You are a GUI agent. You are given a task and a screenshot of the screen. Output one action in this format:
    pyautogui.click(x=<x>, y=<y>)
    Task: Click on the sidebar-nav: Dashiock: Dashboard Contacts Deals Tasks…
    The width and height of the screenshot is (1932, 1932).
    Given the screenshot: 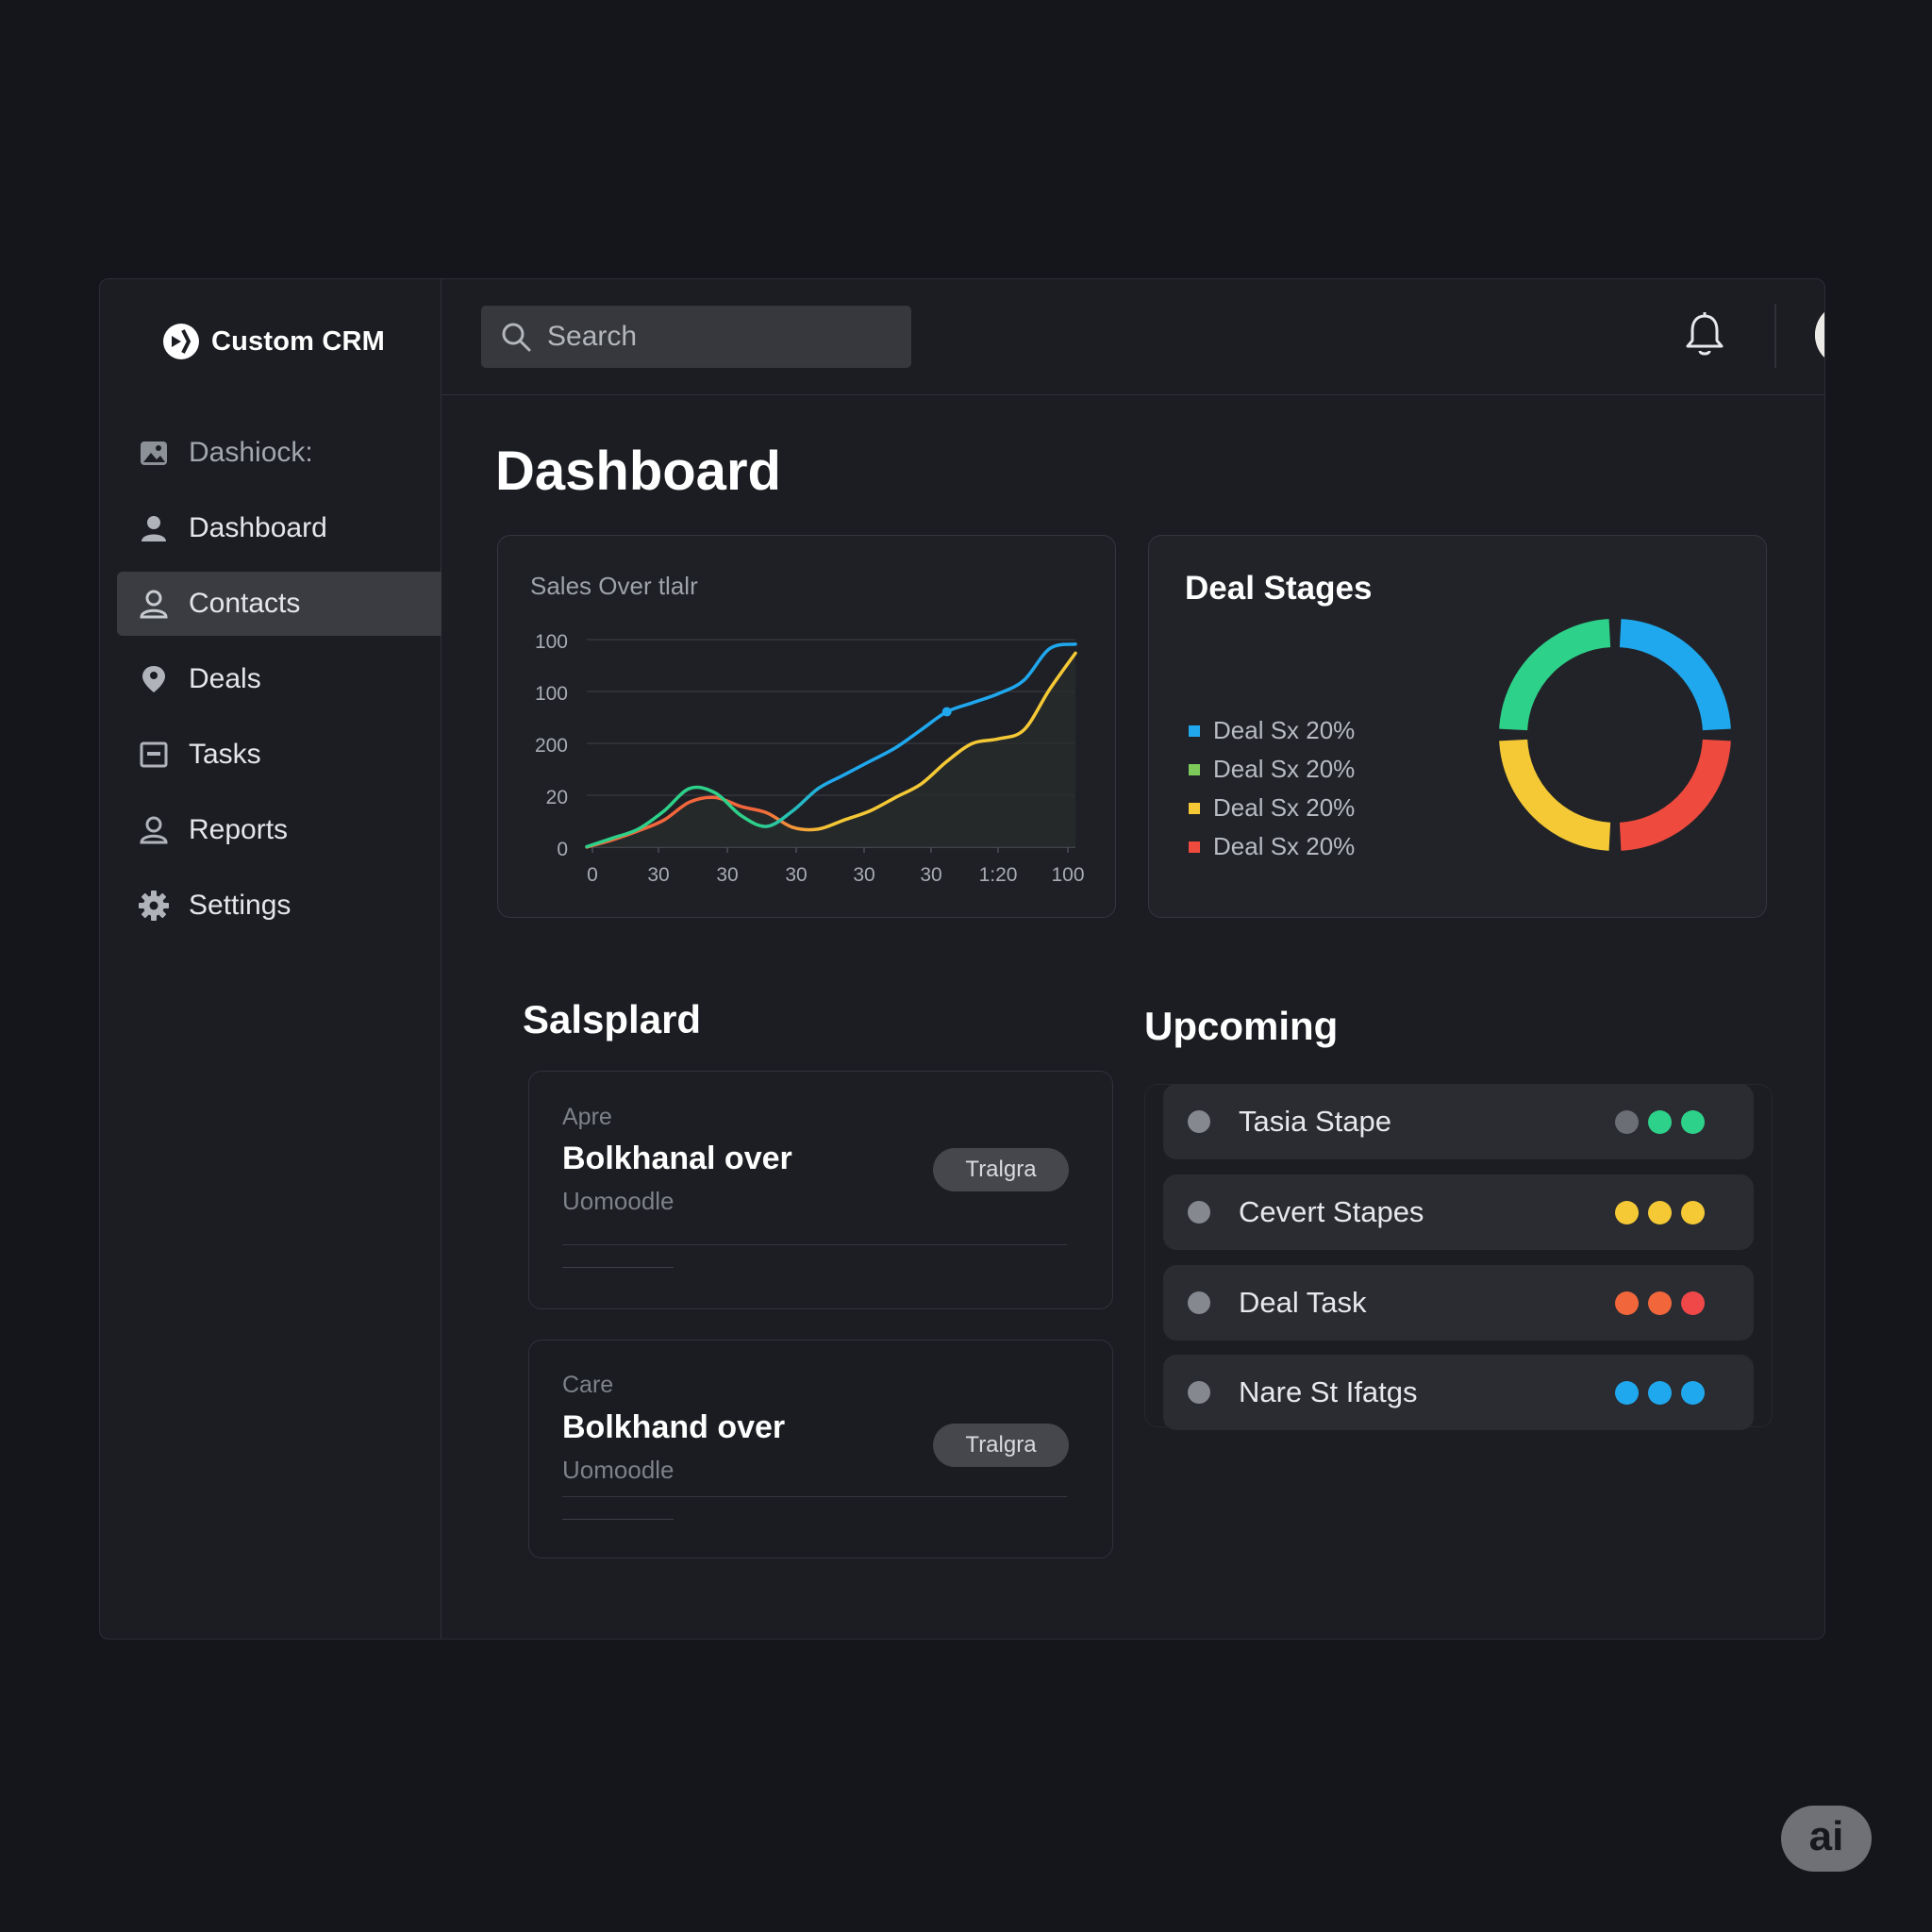 What is the action you would take?
    pyautogui.click(x=279, y=685)
    